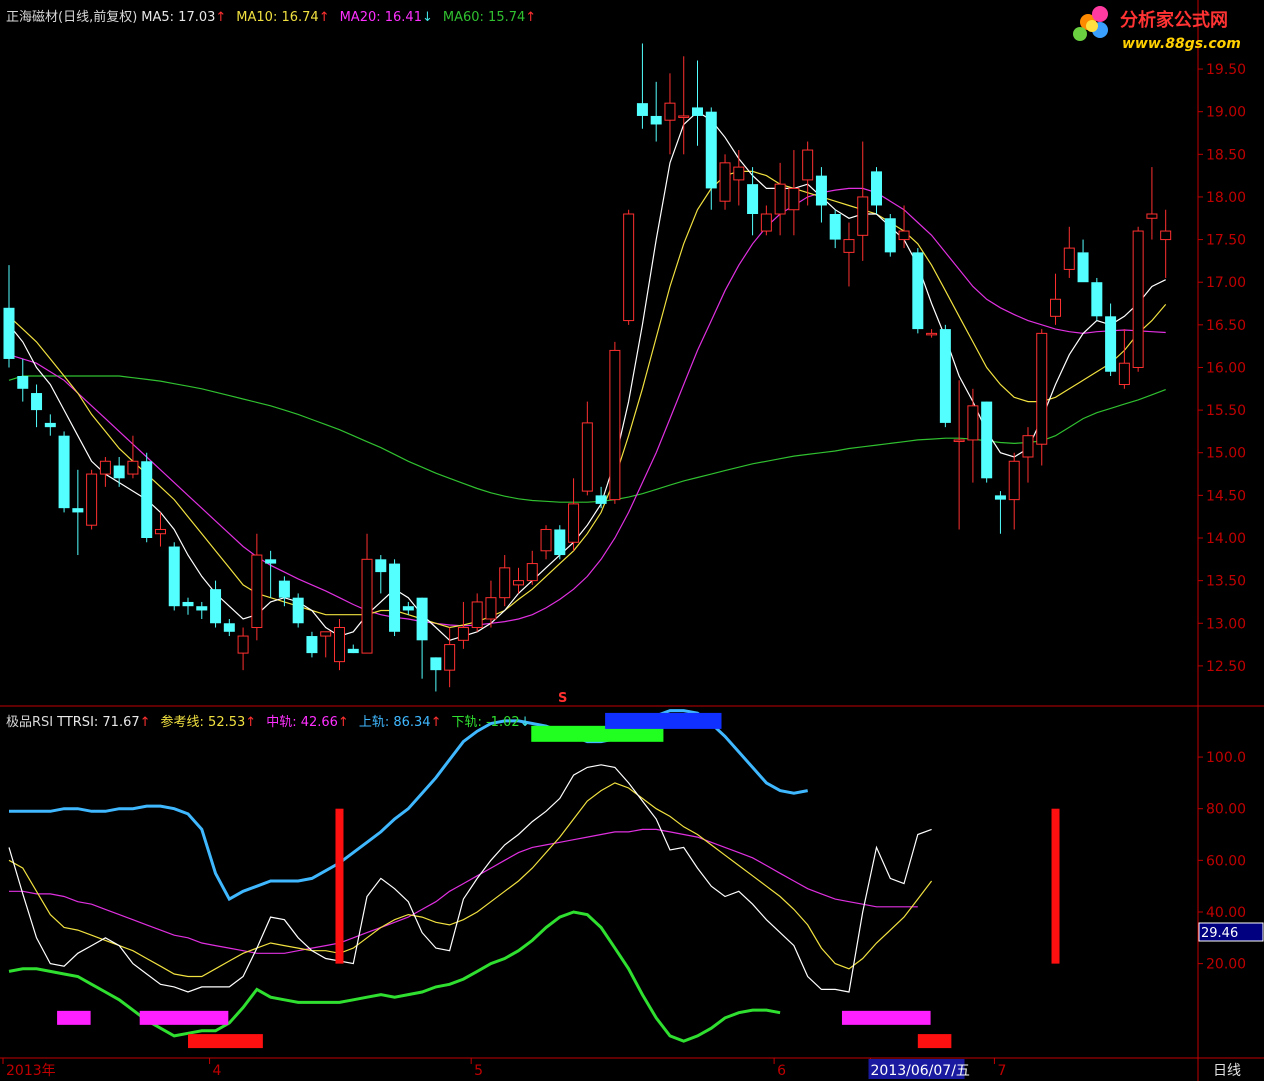  I want to click on lower-band-line, so click(394, 976).